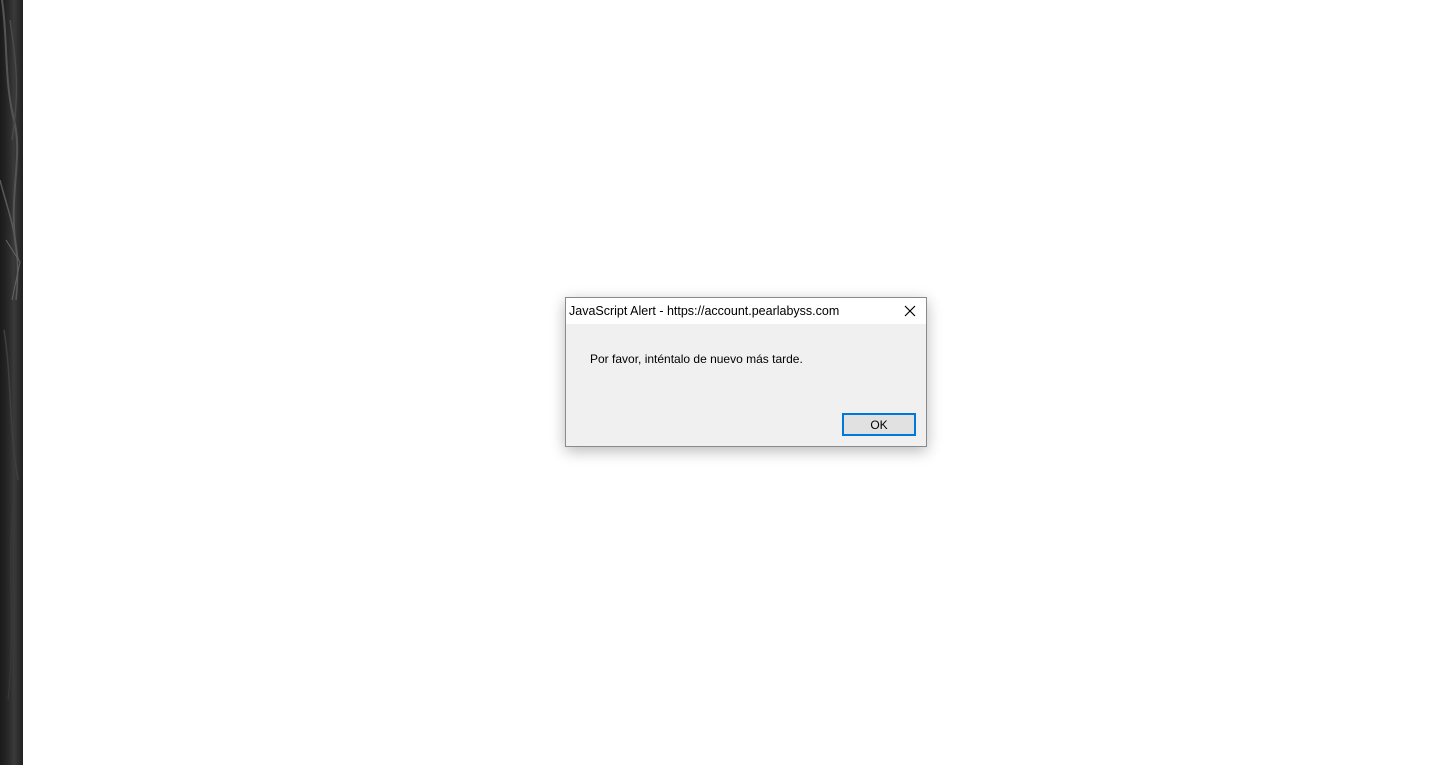 Image resolution: width=1430 pixels, height=771 pixels. What do you see at coordinates (715, 768) in the screenshot?
I see `bottom-edge` at bounding box center [715, 768].